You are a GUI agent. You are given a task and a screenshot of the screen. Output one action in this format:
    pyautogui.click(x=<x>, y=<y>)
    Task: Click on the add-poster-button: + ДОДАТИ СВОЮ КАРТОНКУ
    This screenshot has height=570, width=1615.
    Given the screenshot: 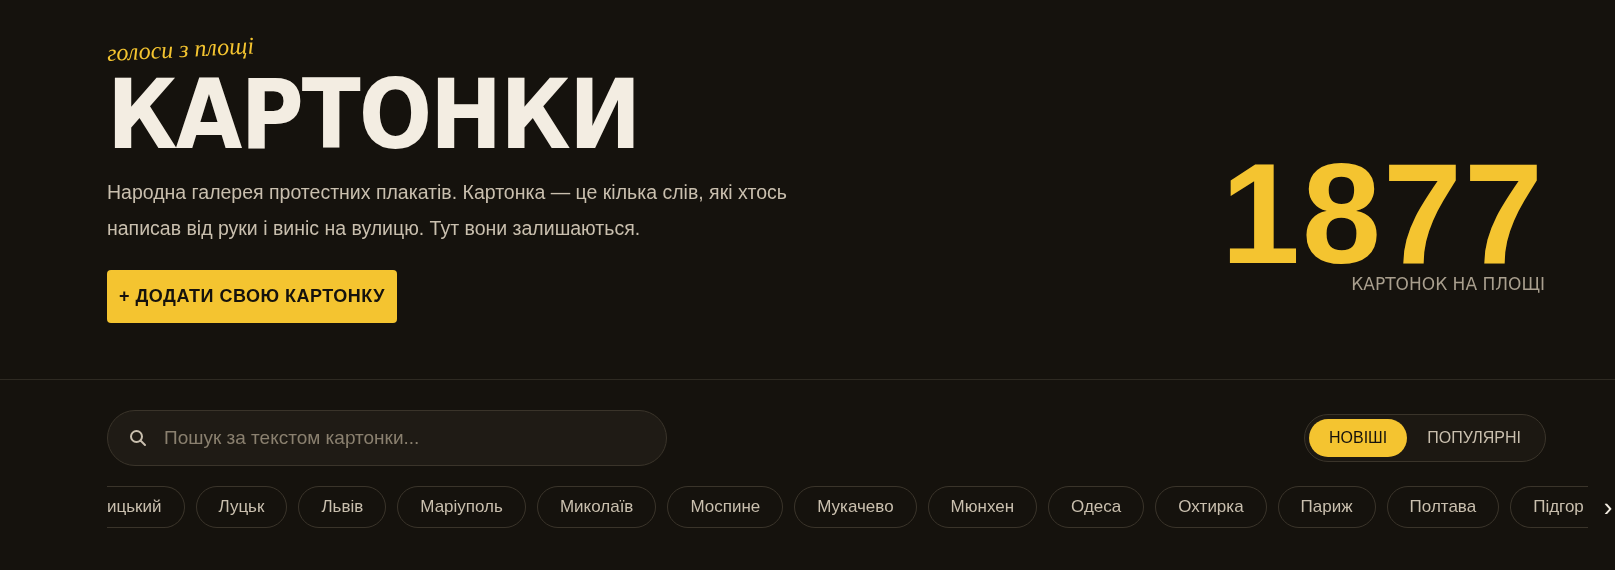 What is the action you would take?
    pyautogui.click(x=252, y=296)
    